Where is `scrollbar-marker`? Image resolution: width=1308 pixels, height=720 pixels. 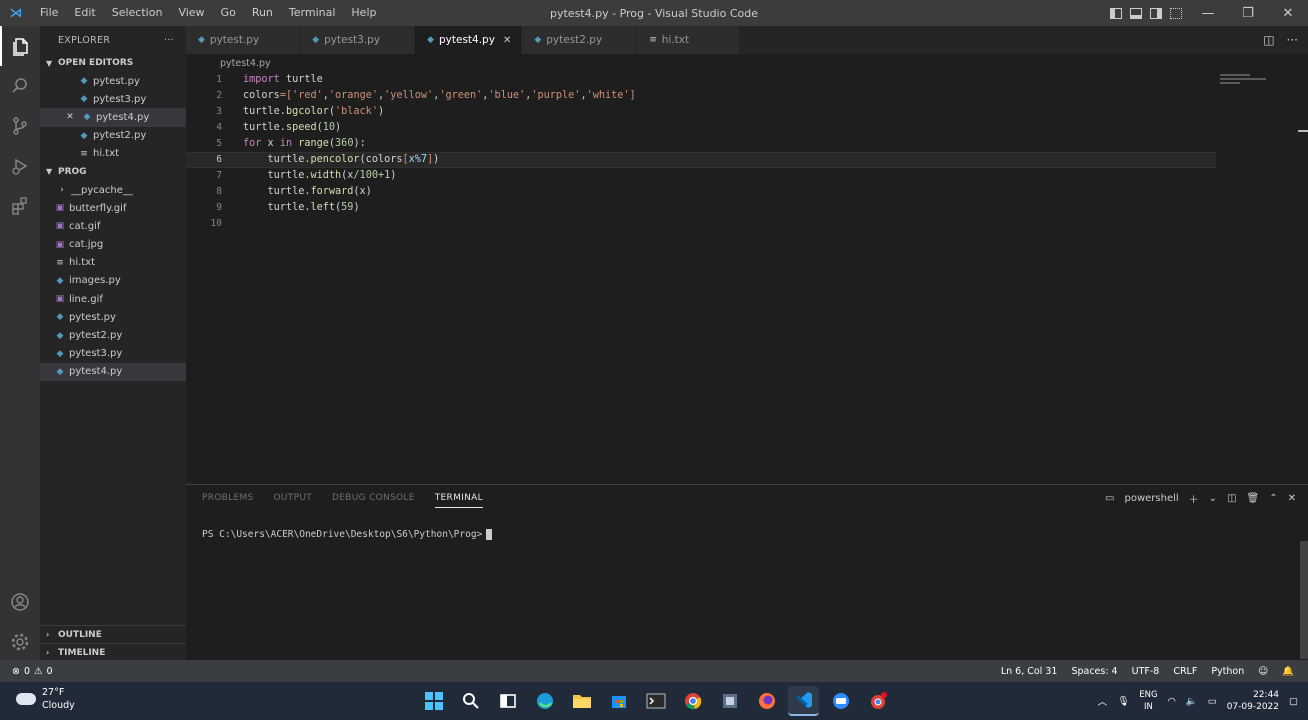 scrollbar-marker is located at coordinates (1303, 131).